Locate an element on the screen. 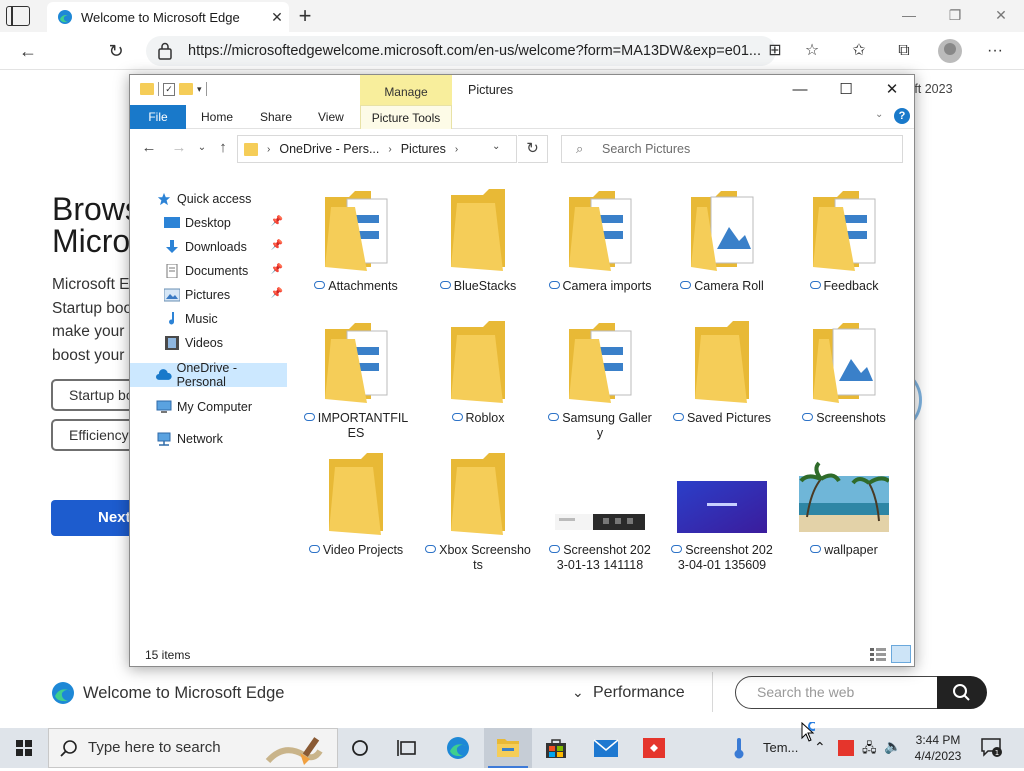 Image resolution: width=1024 pixels, height=771 pixels. up-arrow-icon: ↑ is located at coordinates (223, 148).